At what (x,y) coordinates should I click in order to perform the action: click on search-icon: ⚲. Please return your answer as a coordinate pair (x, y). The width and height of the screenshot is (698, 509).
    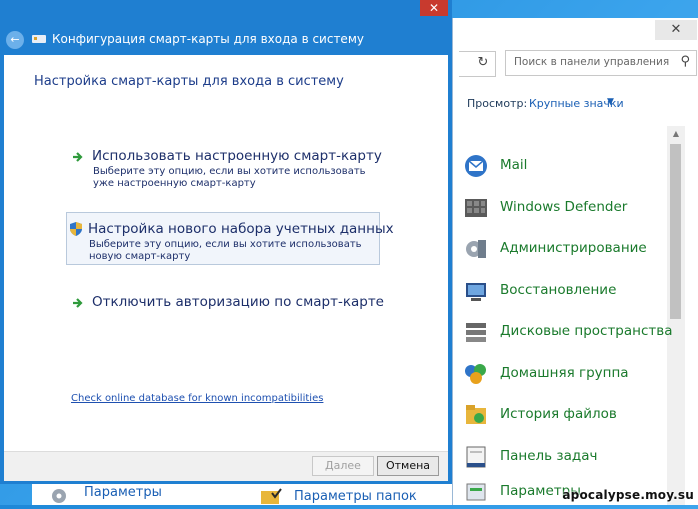
    Looking at the image, I should click on (685, 61).